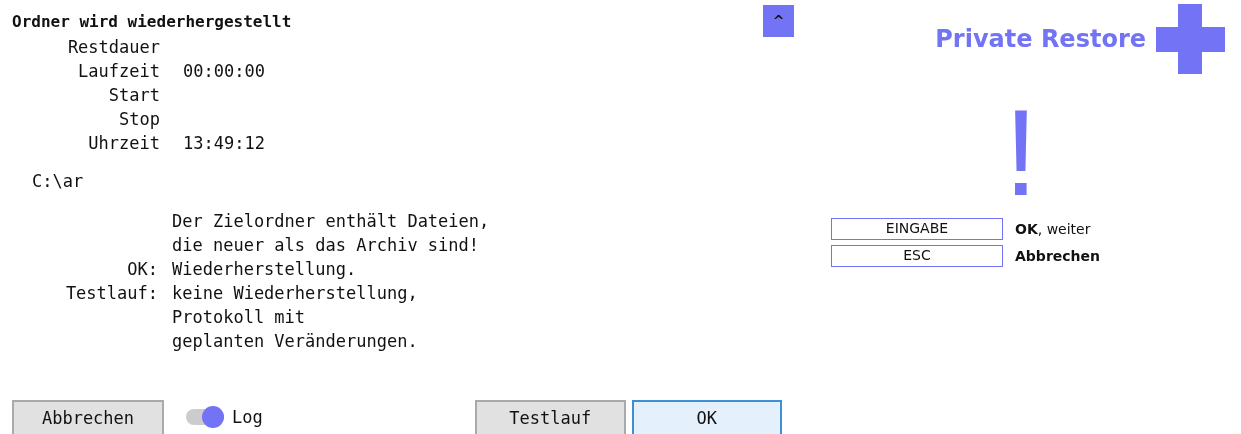 This screenshot has height=434, width=1241. What do you see at coordinates (1057, 256) in the screenshot?
I see `key-description: Abbrechen` at bounding box center [1057, 256].